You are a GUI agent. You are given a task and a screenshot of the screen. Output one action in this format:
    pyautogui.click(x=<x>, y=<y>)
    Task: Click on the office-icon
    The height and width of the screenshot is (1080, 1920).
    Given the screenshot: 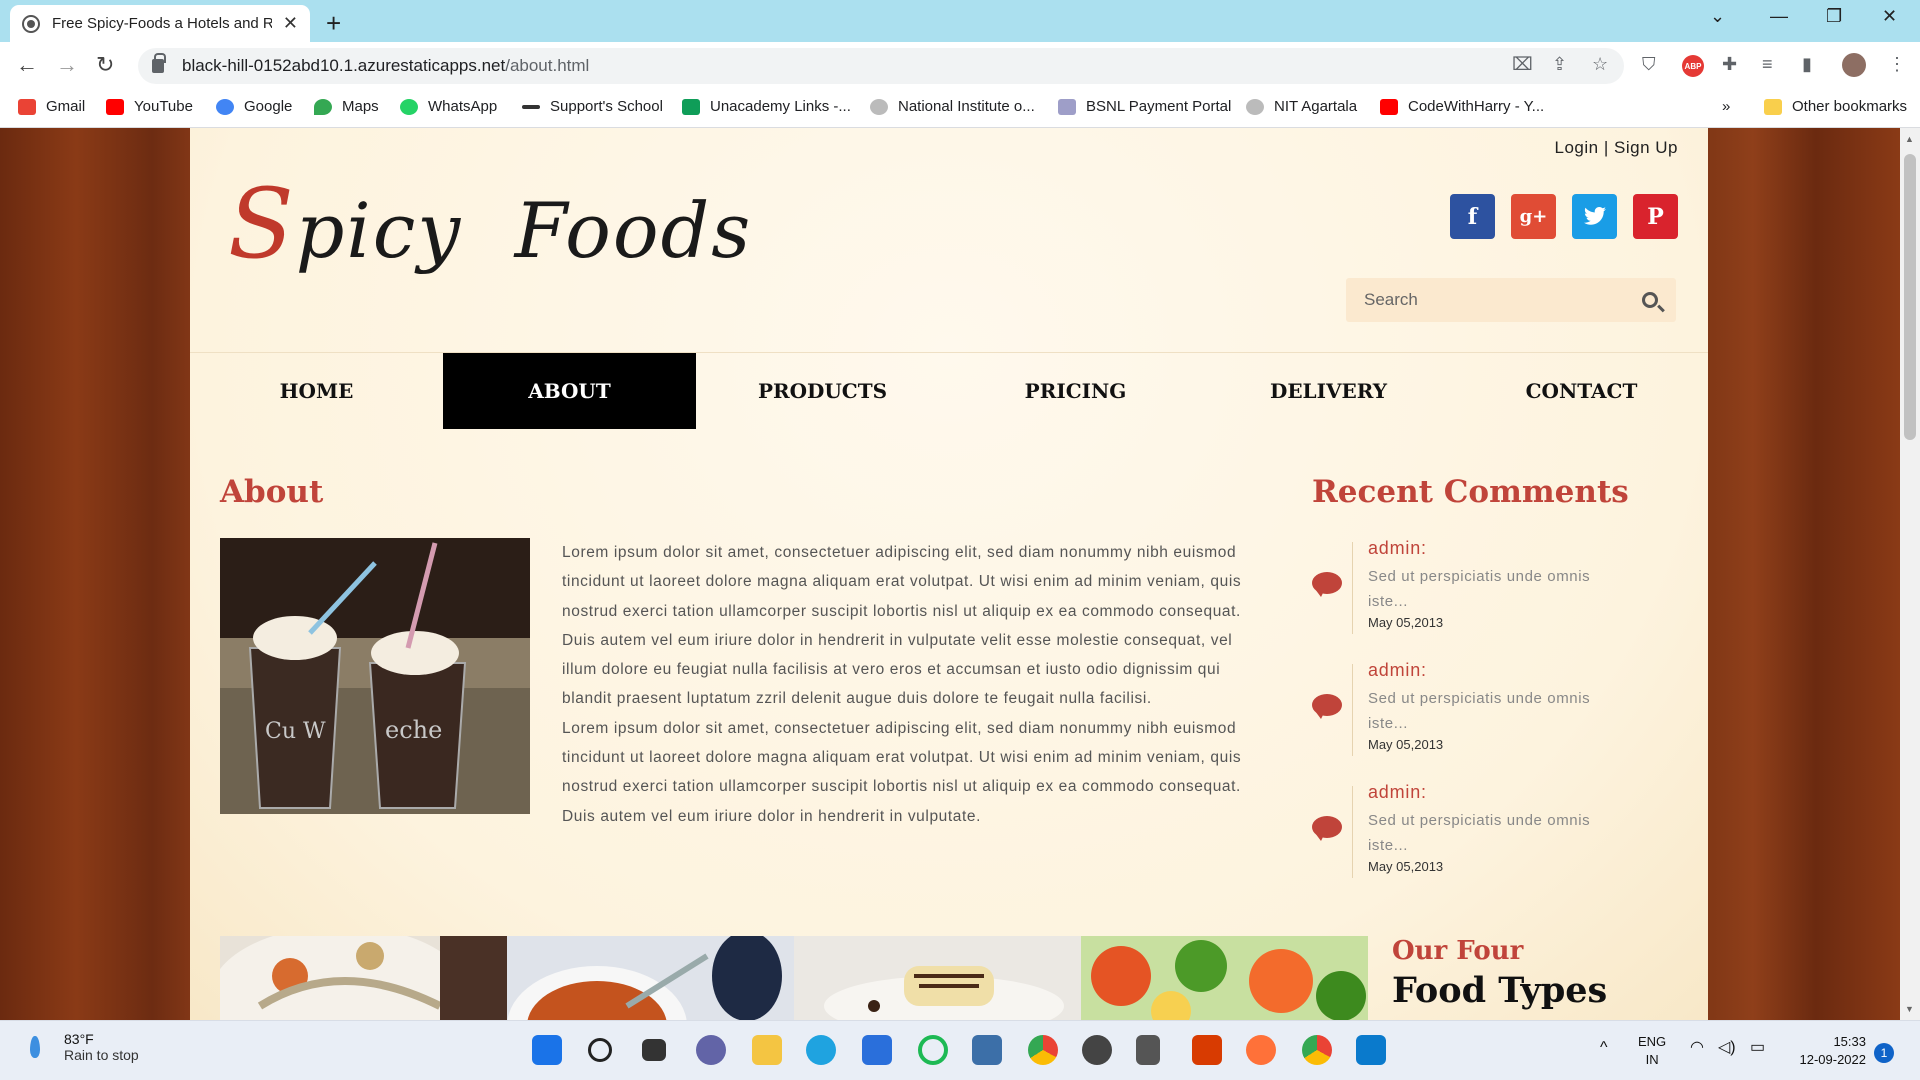 What is the action you would take?
    pyautogui.click(x=1207, y=1050)
    